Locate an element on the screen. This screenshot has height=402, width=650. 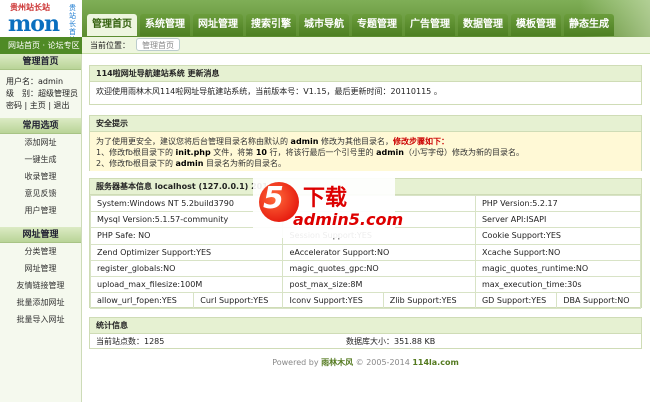
security-line-2-a: 1、修改fb根目录下的 is located at coordinates (136, 152).